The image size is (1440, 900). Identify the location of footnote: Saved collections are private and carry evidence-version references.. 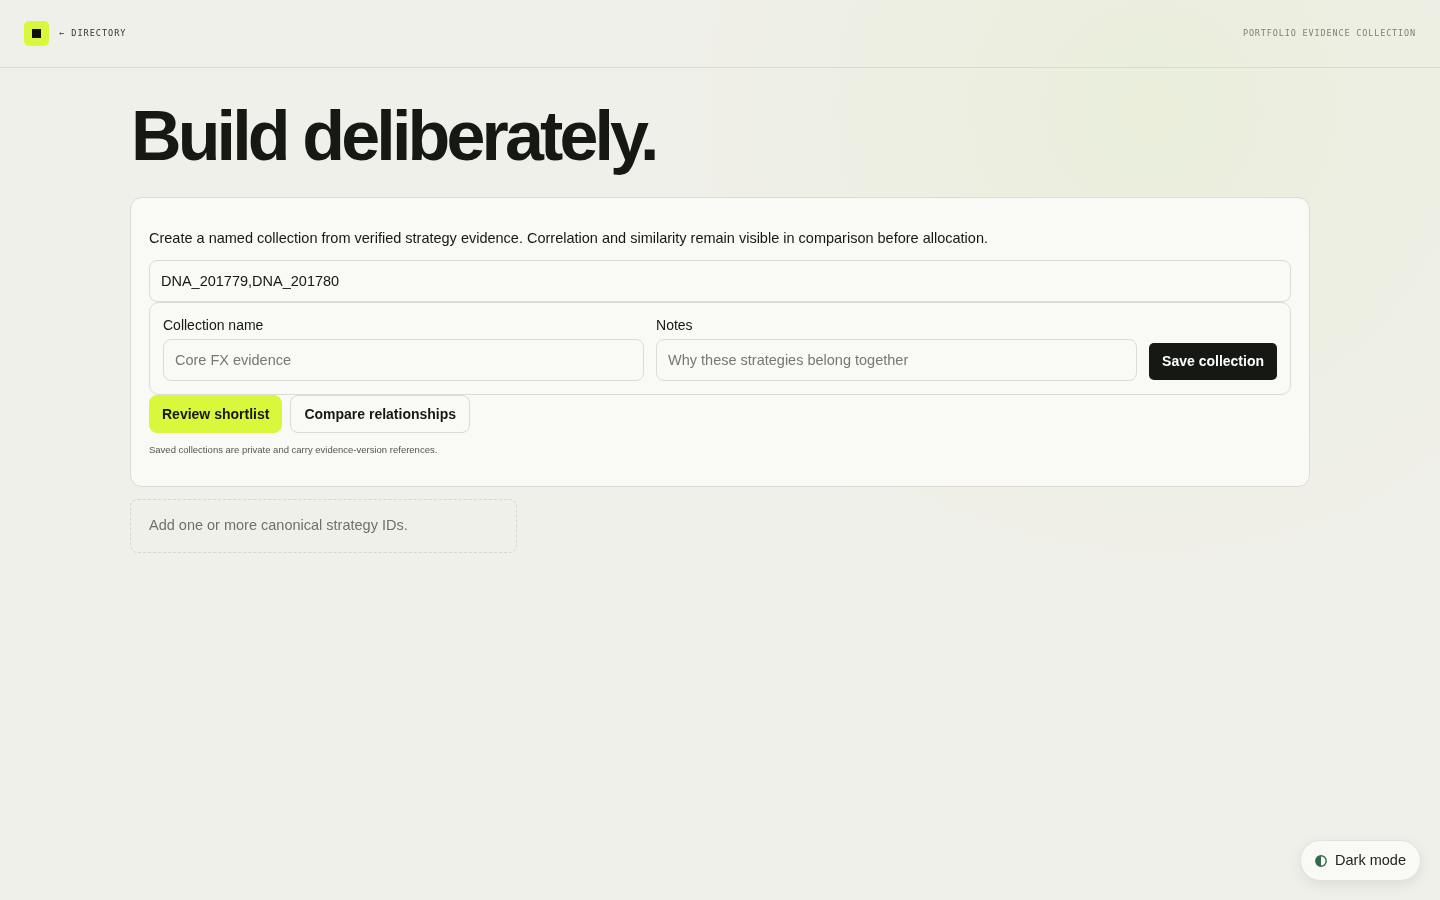
(293, 450).